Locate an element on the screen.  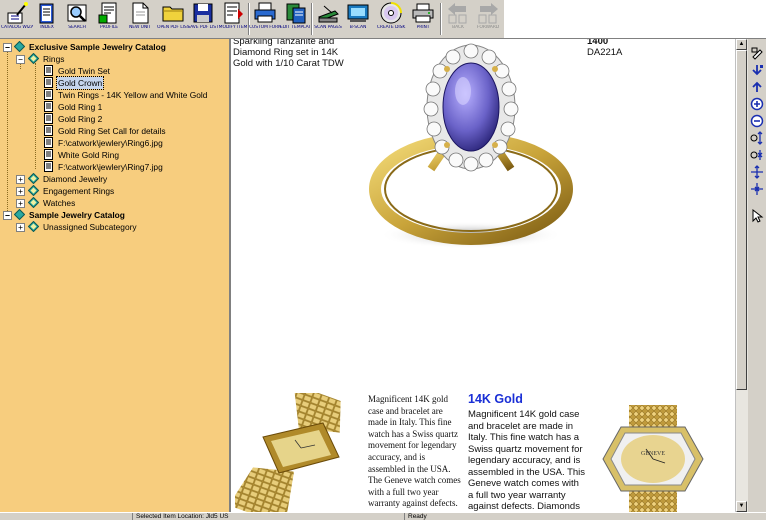
tree-item-label: F:\catwork\jewlery\Ring7.jpg is located at coordinates (110, 167).